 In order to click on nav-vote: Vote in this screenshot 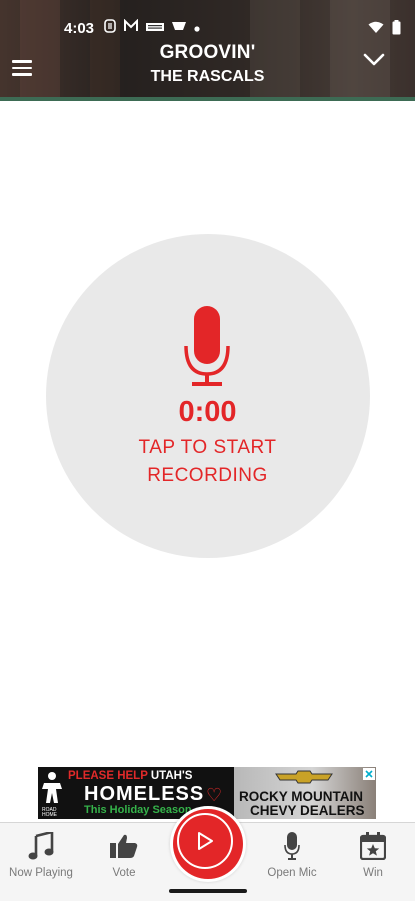, I will do `click(124, 855)`.